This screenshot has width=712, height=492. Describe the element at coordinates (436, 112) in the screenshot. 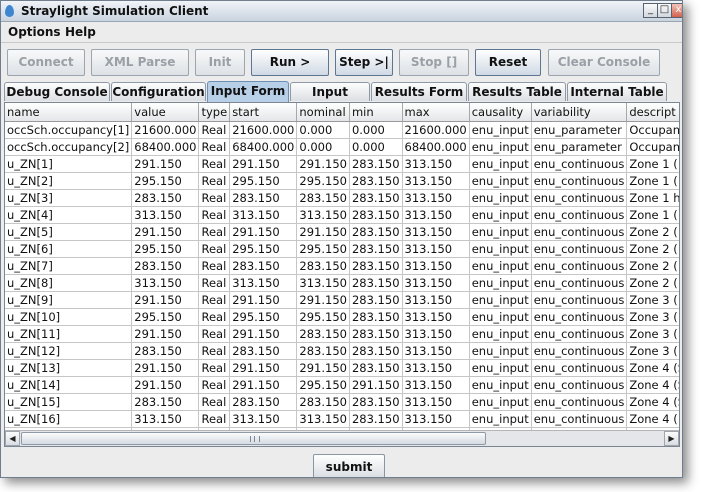

I see `column-header-max: max` at that location.